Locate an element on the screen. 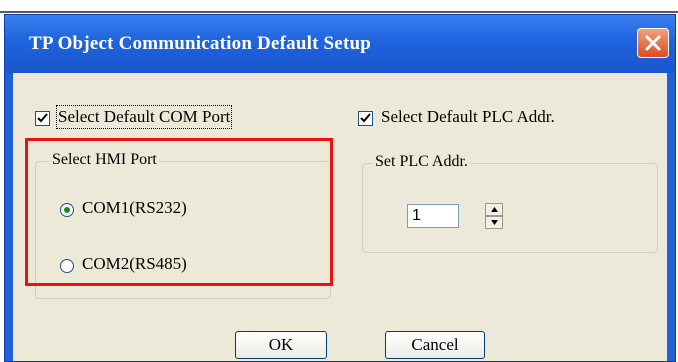 Image resolution: width=678 pixels, height=362 pixels. cancel-button: Cancel is located at coordinates (435, 345).